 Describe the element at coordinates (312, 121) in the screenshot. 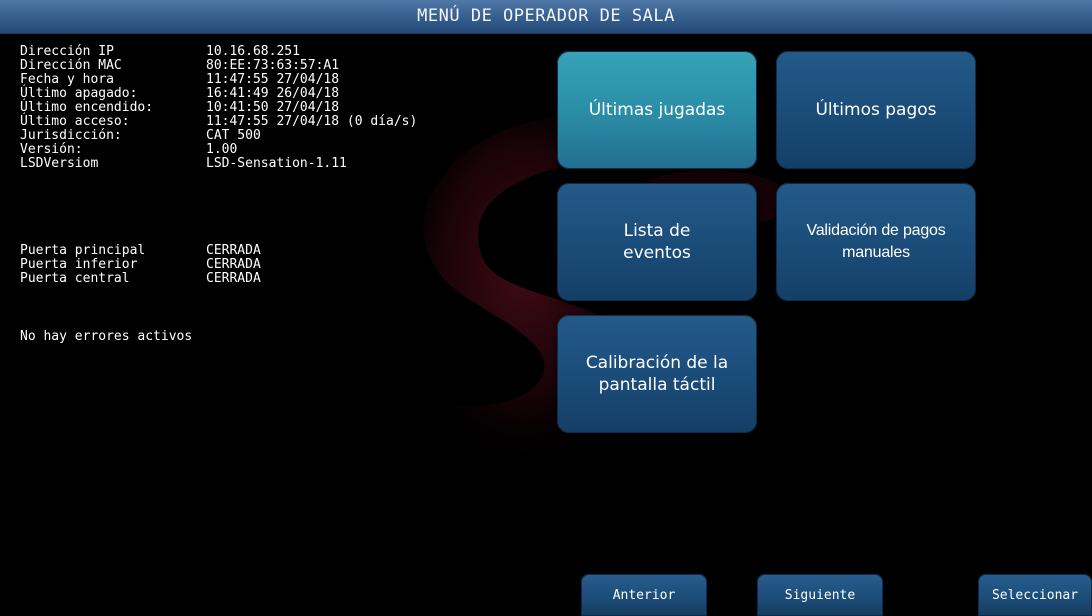

I see `info-value: 11:47:55 27/04/18 (0 día/s)` at that location.